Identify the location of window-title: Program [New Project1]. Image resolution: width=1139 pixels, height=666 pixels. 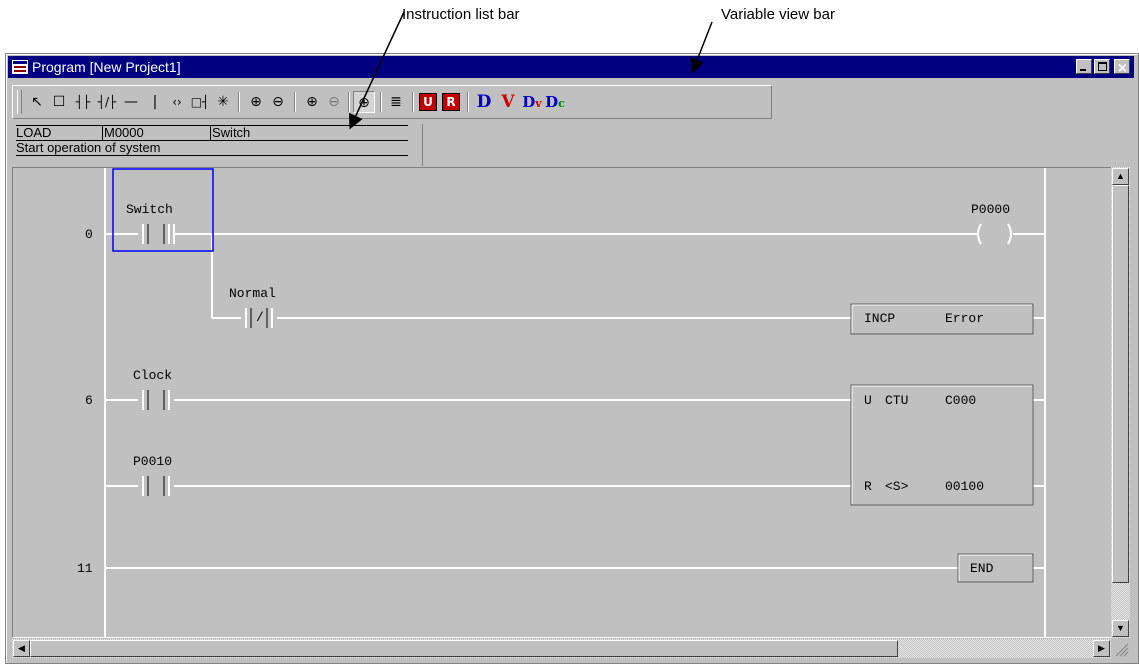
(106, 67).